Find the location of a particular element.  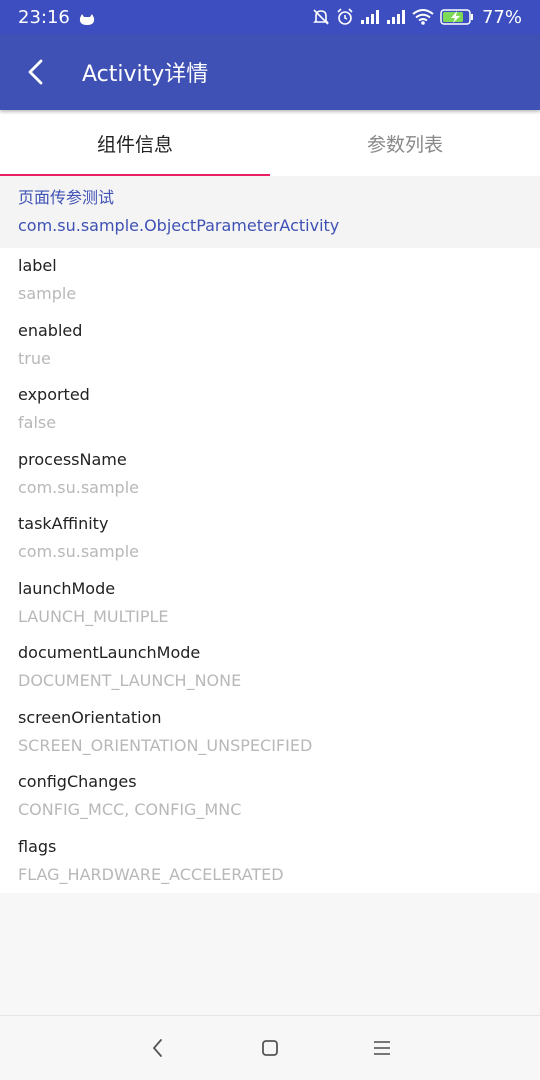

property-value: SCREEN_ORIENTATION_UNSPECIFIED is located at coordinates (165, 745).